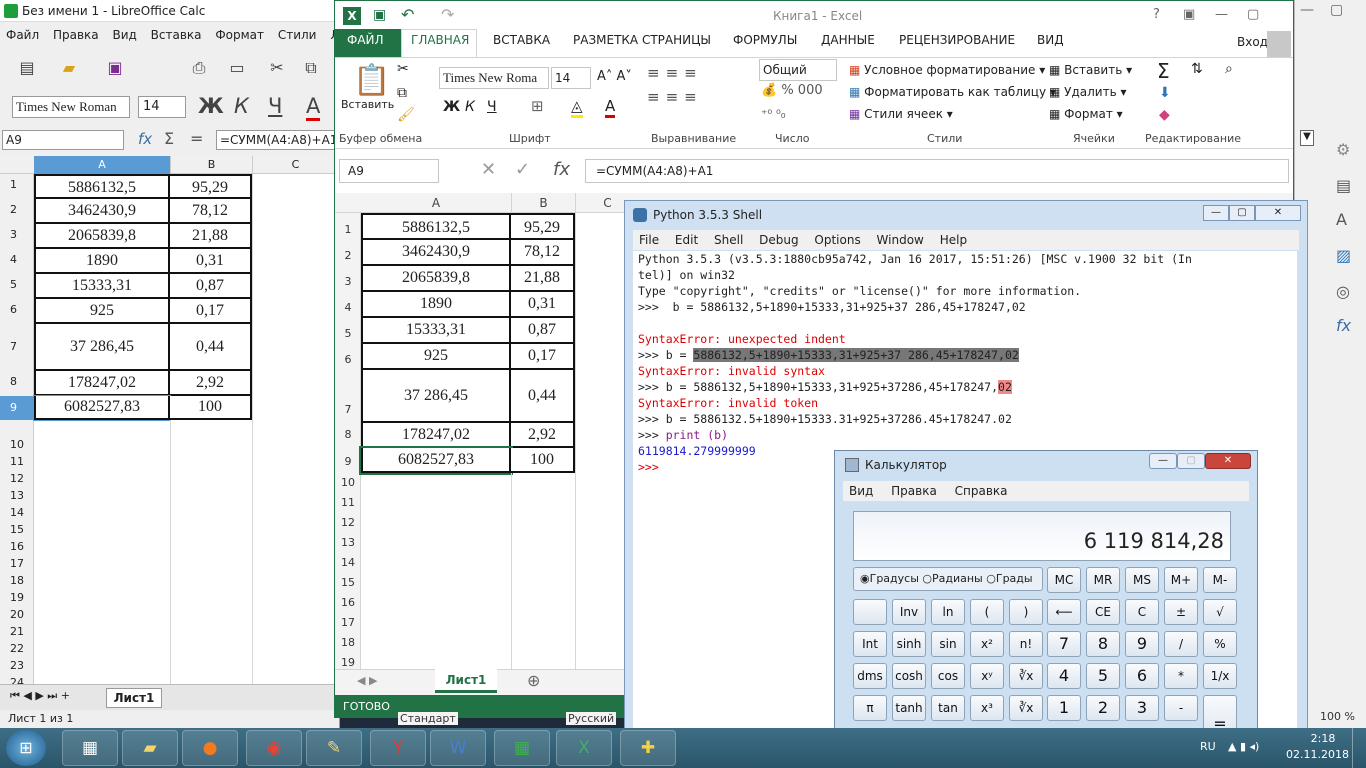 The image size is (1366, 768). What do you see at coordinates (1191, 461) in the screenshot?
I see `maximize-button: ▢` at bounding box center [1191, 461].